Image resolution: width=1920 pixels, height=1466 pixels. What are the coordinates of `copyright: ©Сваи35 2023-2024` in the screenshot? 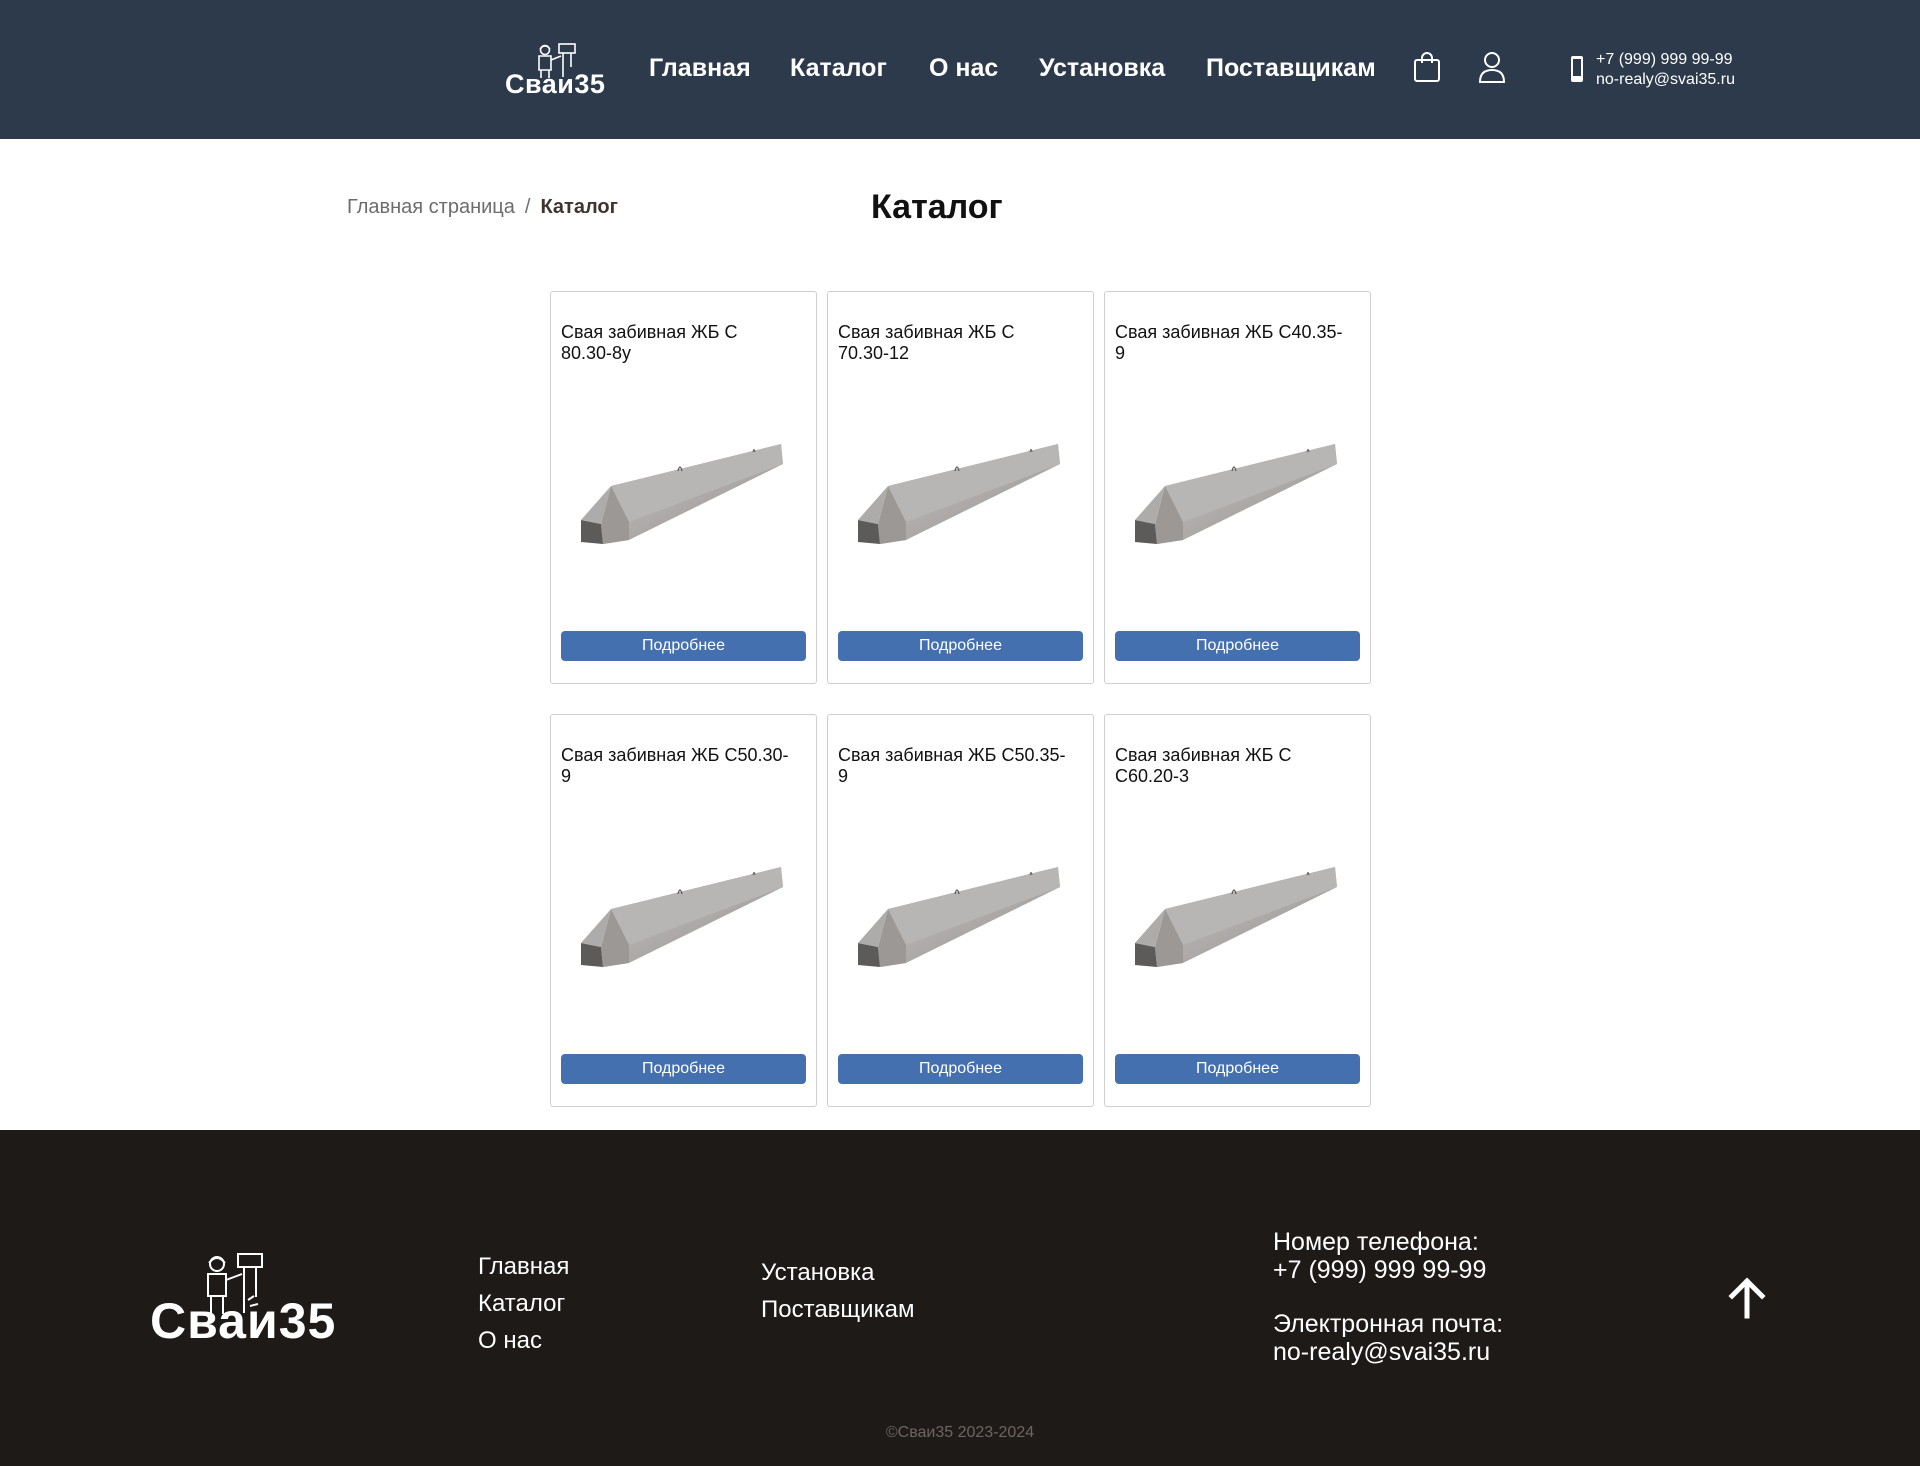 It's located at (960, 1432).